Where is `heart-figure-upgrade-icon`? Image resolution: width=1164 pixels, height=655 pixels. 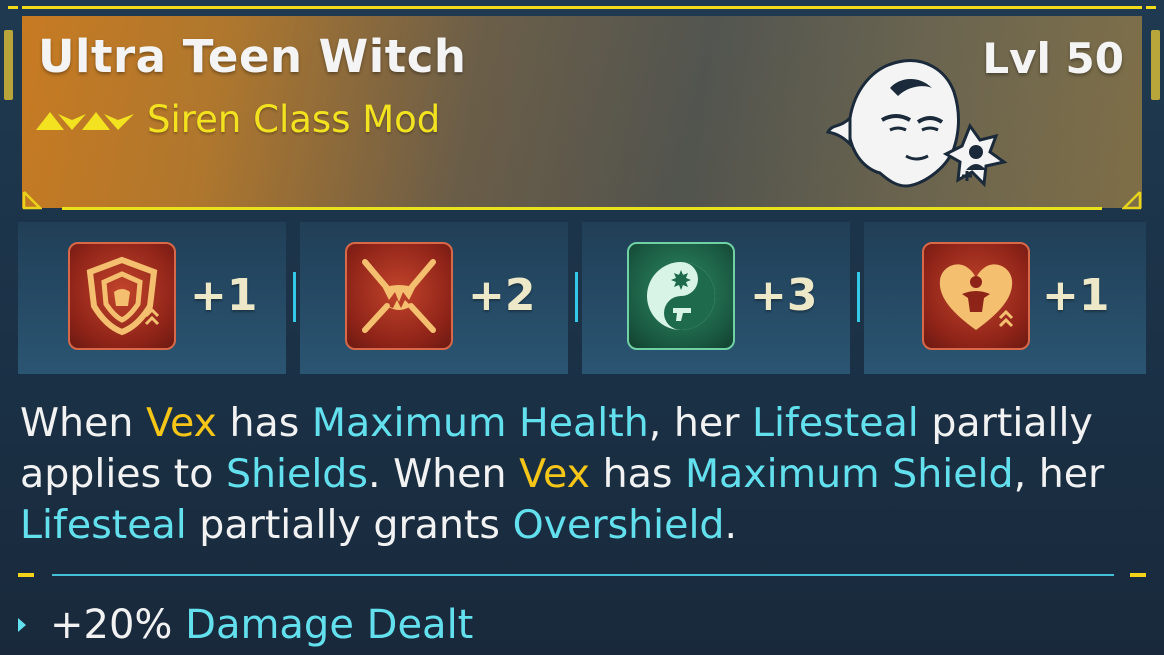 heart-figure-upgrade-icon is located at coordinates (976, 296).